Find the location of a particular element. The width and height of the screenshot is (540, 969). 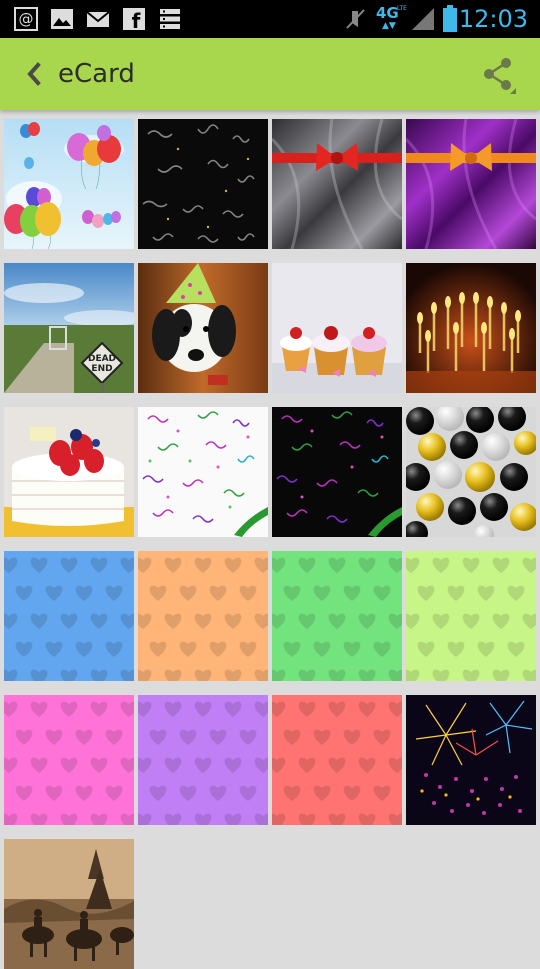

ecard-tile-green-pattern is located at coordinates (337, 616).